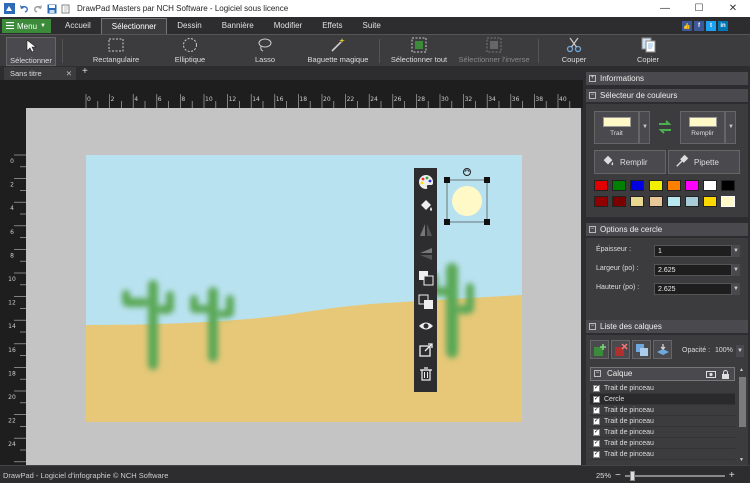  Describe the element at coordinates (65, 8) in the screenshot. I see `export-icon` at that location.